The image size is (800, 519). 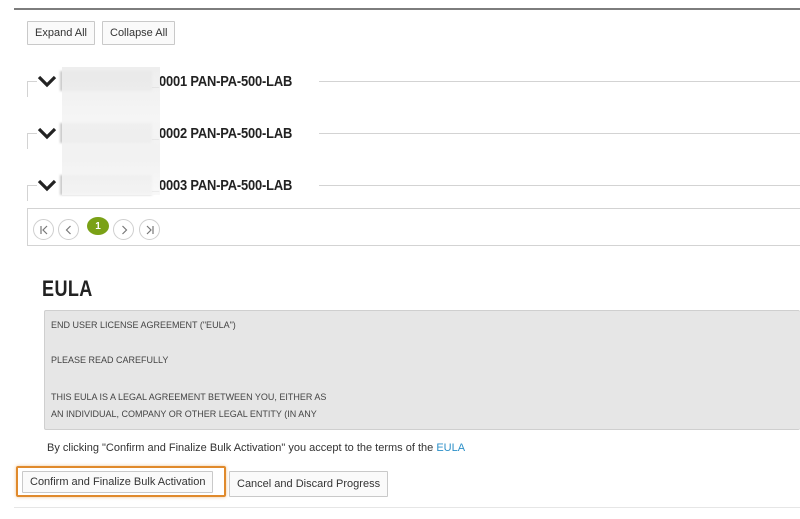 I want to click on collapse-all-button: Collapse All, so click(x=139, y=33).